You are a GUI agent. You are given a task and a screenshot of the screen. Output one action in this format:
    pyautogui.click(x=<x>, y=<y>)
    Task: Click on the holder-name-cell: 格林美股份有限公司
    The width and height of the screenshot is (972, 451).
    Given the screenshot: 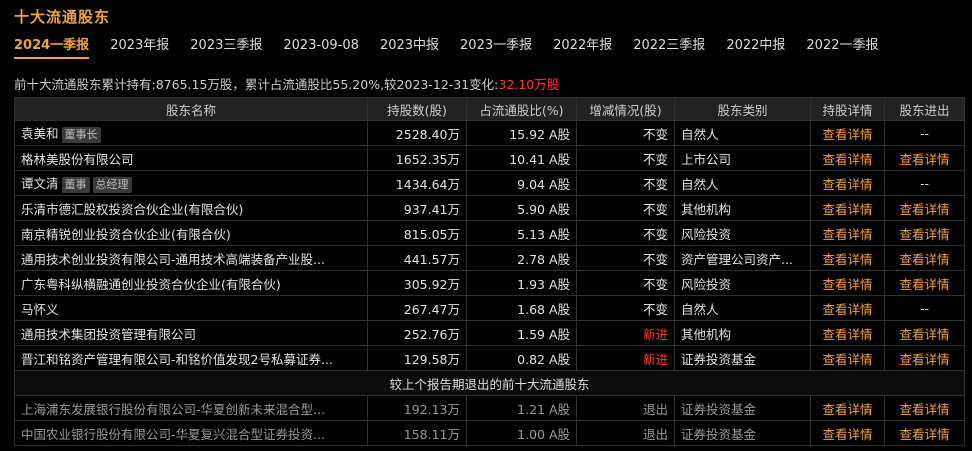 What is the action you would take?
    pyautogui.click(x=191, y=158)
    